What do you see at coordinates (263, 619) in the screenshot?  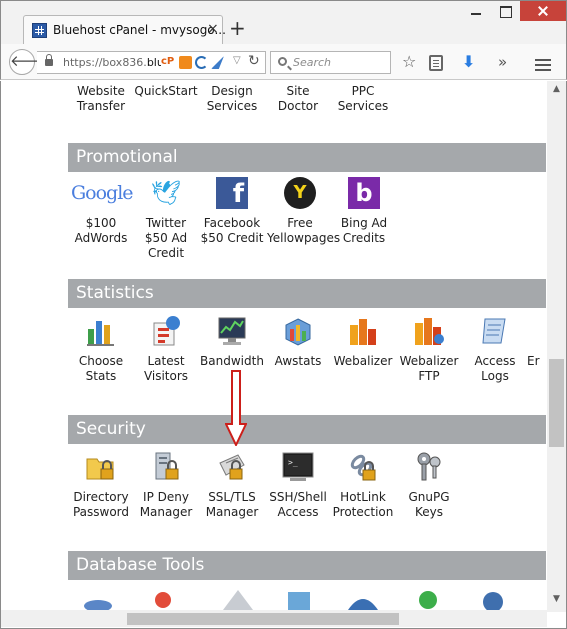 I see `horizontal-scroll-thumb` at bounding box center [263, 619].